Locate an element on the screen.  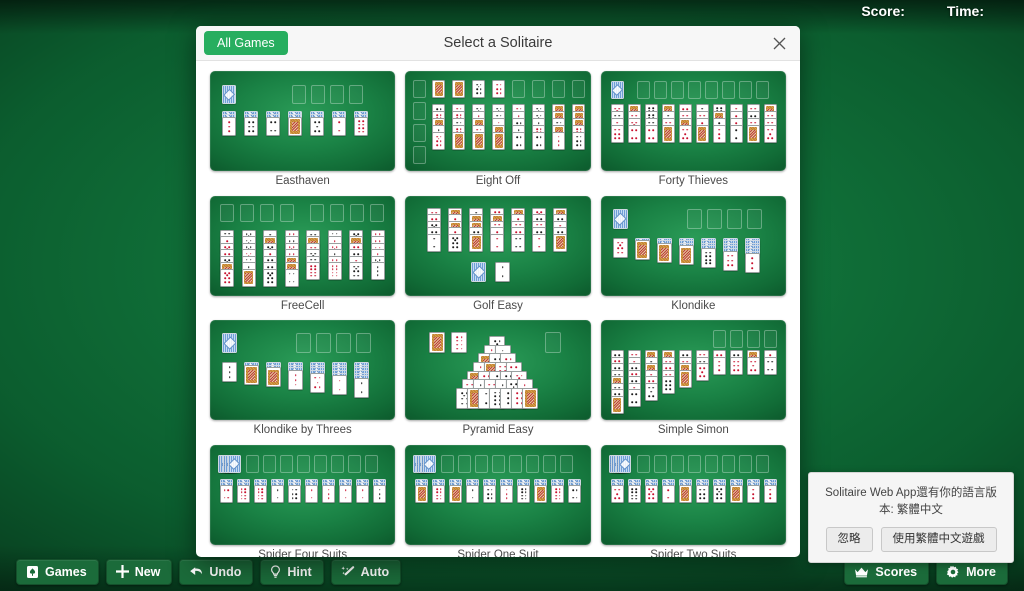
toolbar-button-undo: Undo is located at coordinates (216, 571).